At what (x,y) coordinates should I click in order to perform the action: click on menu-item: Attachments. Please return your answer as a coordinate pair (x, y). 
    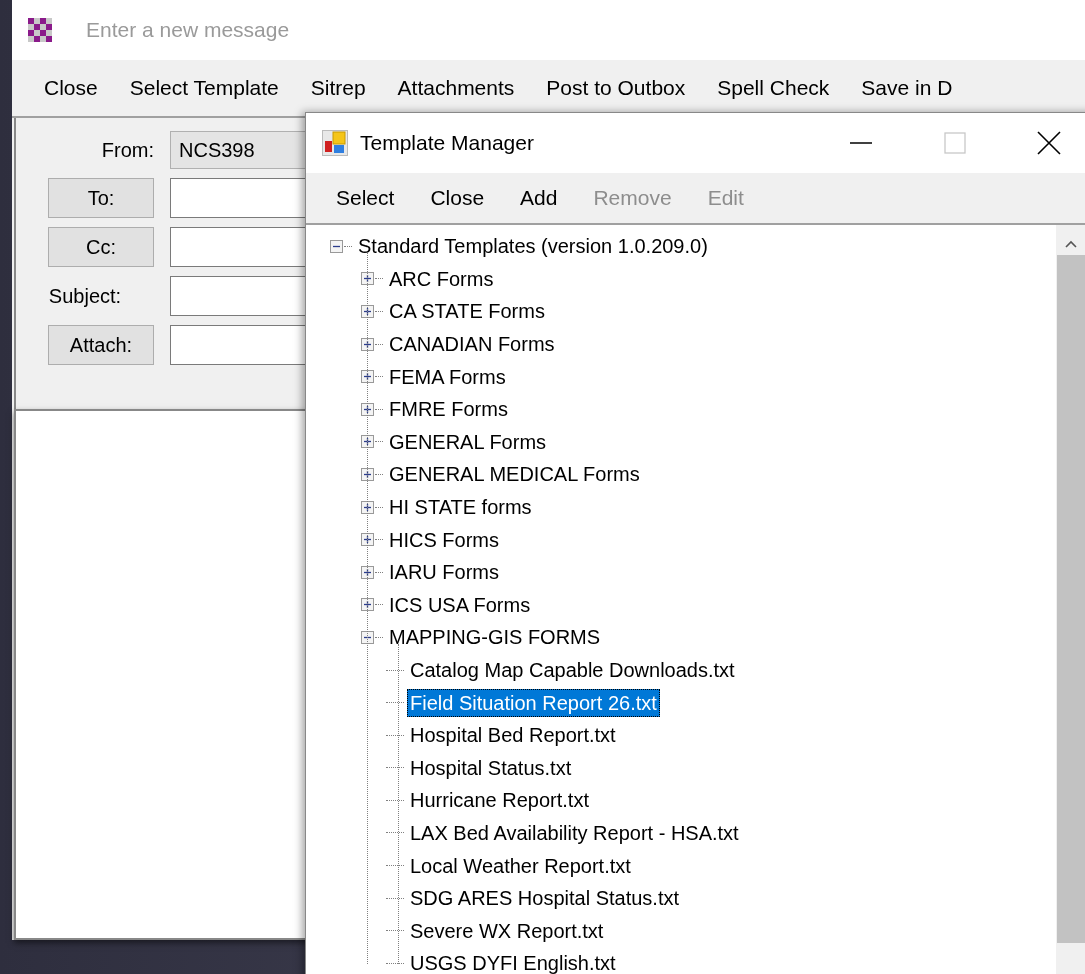
    Looking at the image, I should click on (456, 88).